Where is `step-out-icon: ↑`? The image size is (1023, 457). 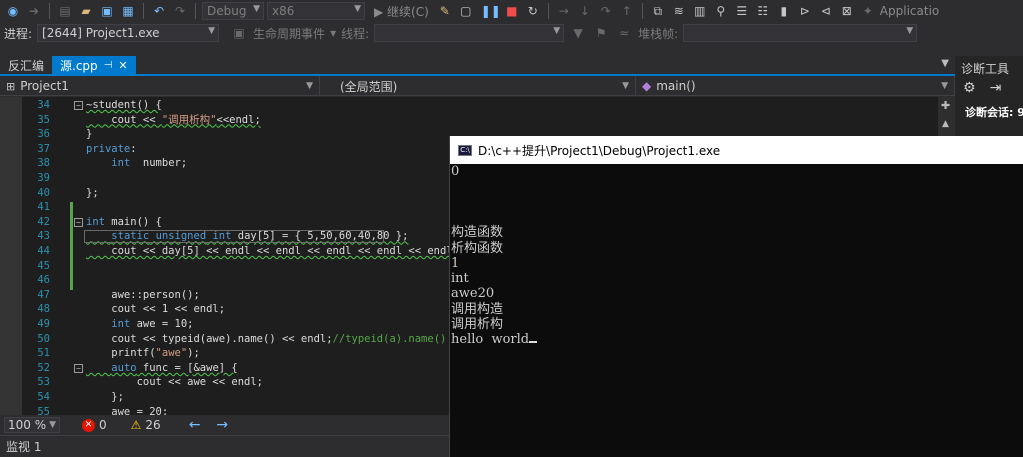
step-out-icon: ↑ is located at coordinates (627, 11).